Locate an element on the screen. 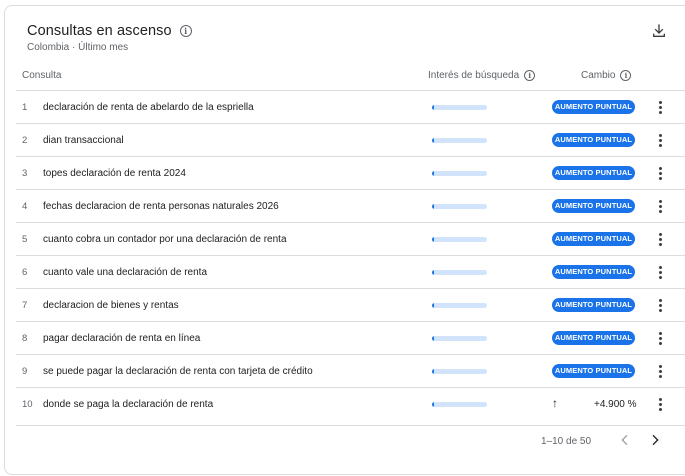  table-header: Consulta Interés de búsqueda i Cambio i is located at coordinates (350, 75).